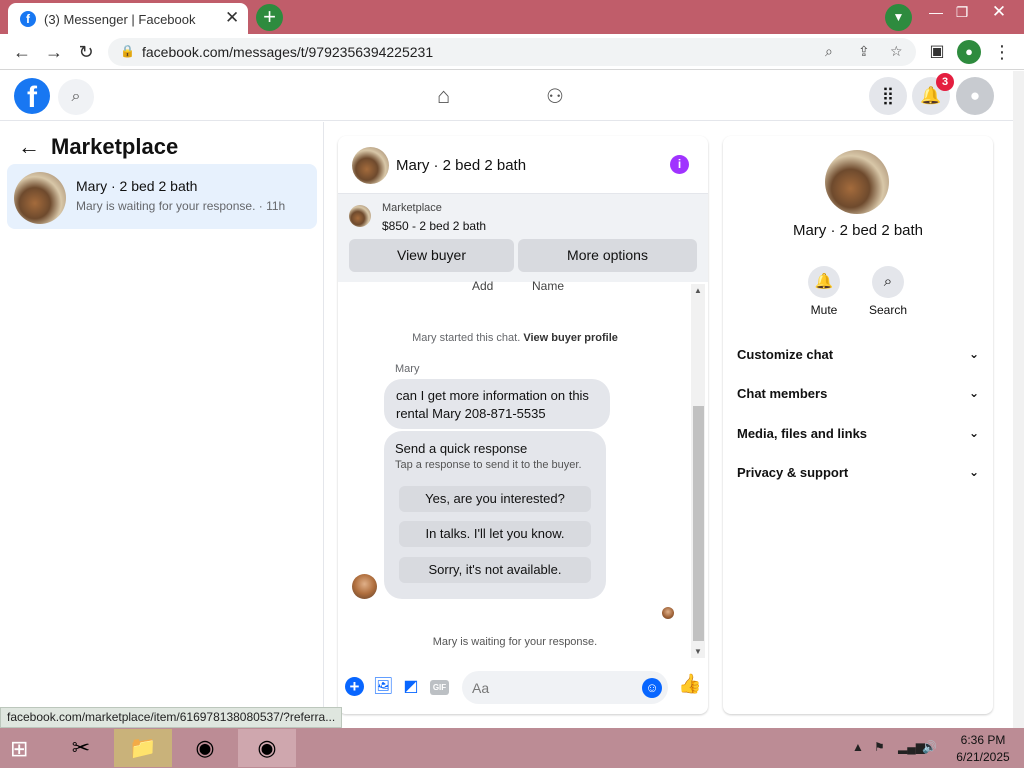 The width and height of the screenshot is (1024, 768). Describe the element at coordinates (1018, 399) in the screenshot. I see `page-scrollbar` at that location.